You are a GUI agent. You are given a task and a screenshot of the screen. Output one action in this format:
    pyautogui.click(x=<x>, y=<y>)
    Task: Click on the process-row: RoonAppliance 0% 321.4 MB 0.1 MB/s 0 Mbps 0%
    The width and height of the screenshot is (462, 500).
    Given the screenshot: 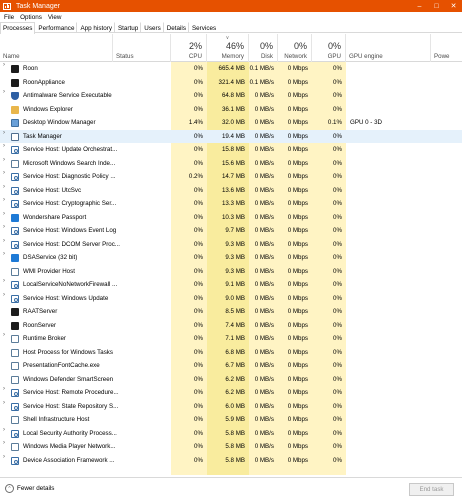 What is the action you would take?
    pyautogui.click(x=231, y=83)
    